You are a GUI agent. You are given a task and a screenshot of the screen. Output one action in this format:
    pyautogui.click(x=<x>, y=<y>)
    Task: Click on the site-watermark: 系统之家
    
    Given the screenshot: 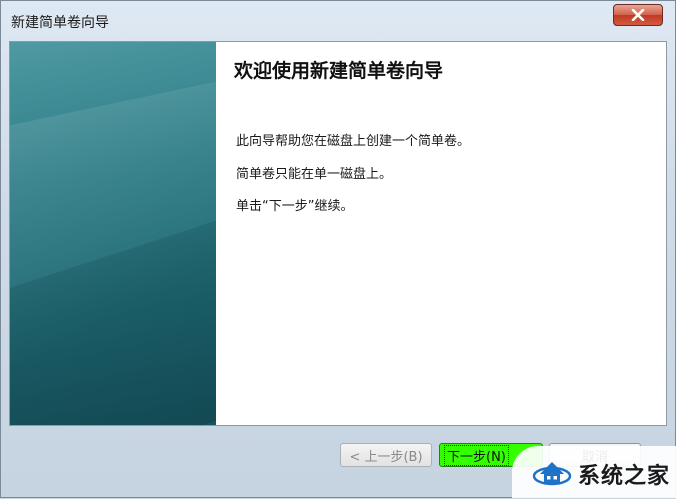 What is the action you would take?
    pyautogui.click(x=594, y=472)
    